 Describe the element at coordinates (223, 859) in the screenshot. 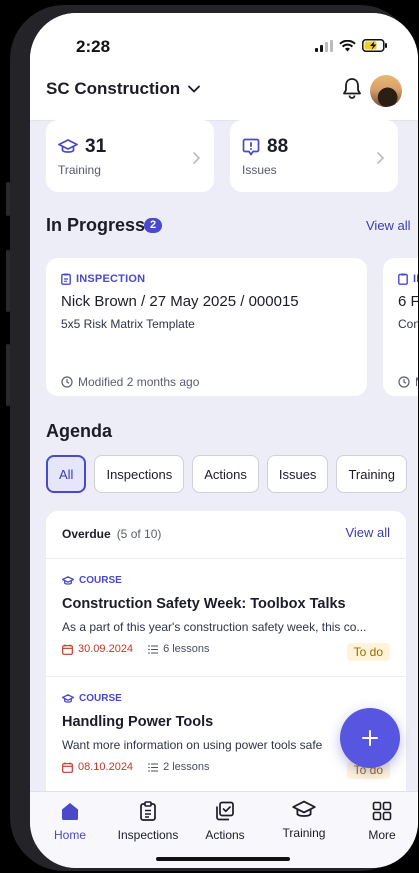

I see `home-indicator` at that location.